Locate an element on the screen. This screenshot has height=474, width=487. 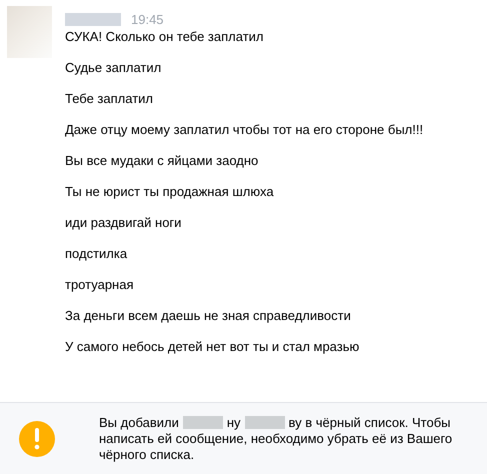
message-text: СУКА! Сколько он тебе заплатил is located at coordinates (164, 37).